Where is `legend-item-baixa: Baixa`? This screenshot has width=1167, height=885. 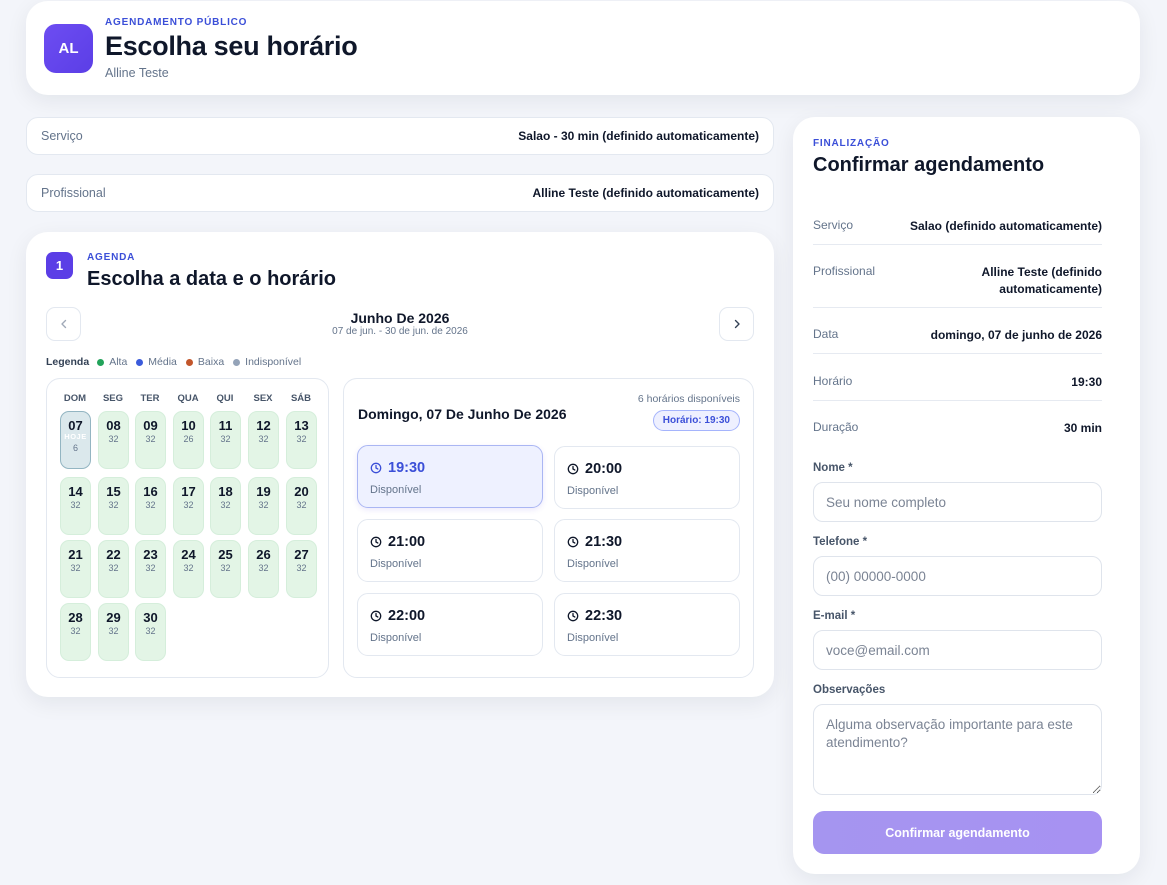
legend-item-baixa: Baixa is located at coordinates (204, 362).